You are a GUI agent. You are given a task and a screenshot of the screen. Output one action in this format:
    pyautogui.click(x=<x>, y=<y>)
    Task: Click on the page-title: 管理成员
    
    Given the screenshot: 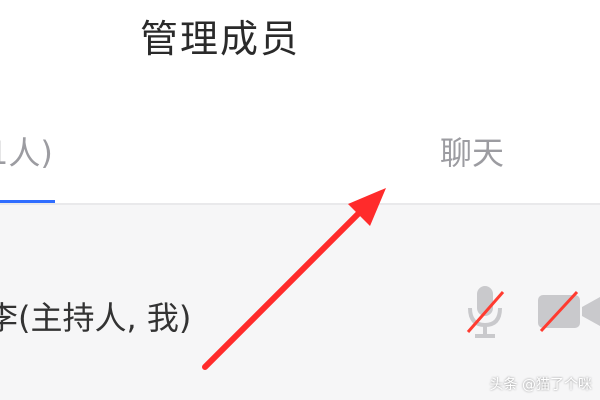 What is the action you would take?
    pyautogui.click(x=220, y=39)
    